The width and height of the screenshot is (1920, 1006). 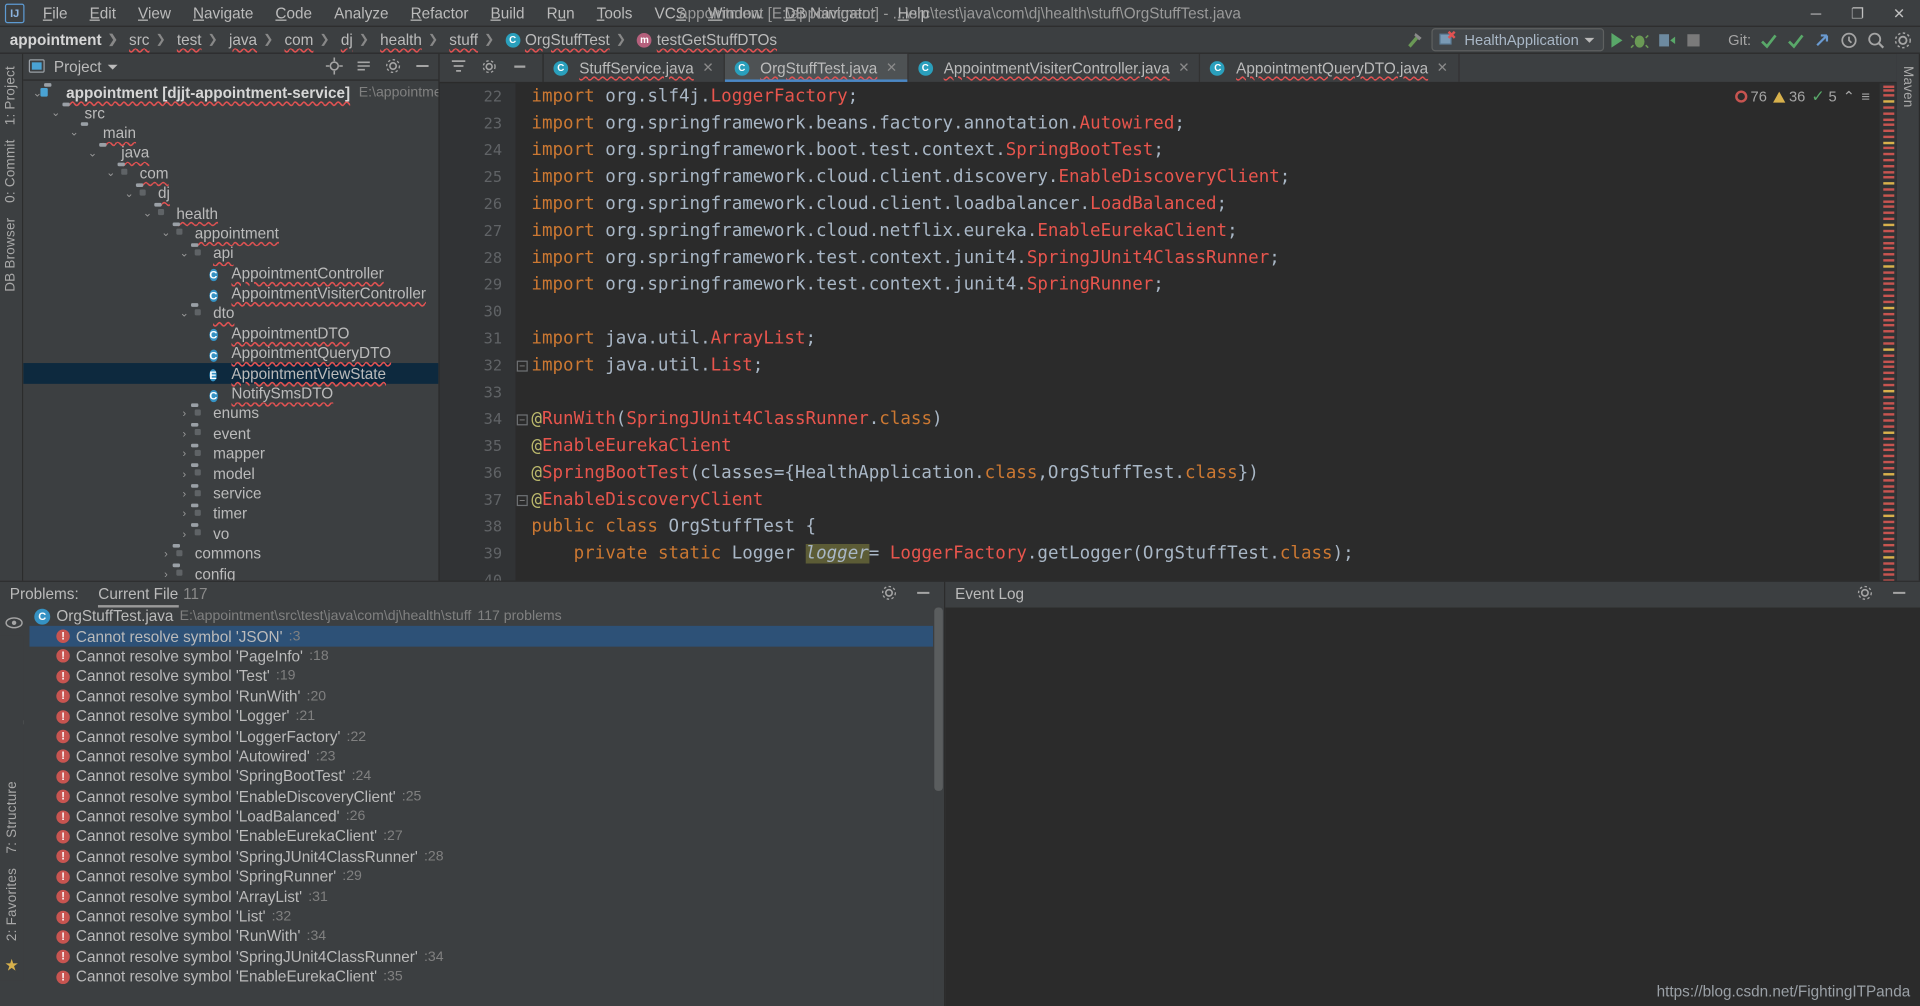 What do you see at coordinates (11, 172) in the screenshot?
I see `rail-item-commit: 0: Commit` at bounding box center [11, 172].